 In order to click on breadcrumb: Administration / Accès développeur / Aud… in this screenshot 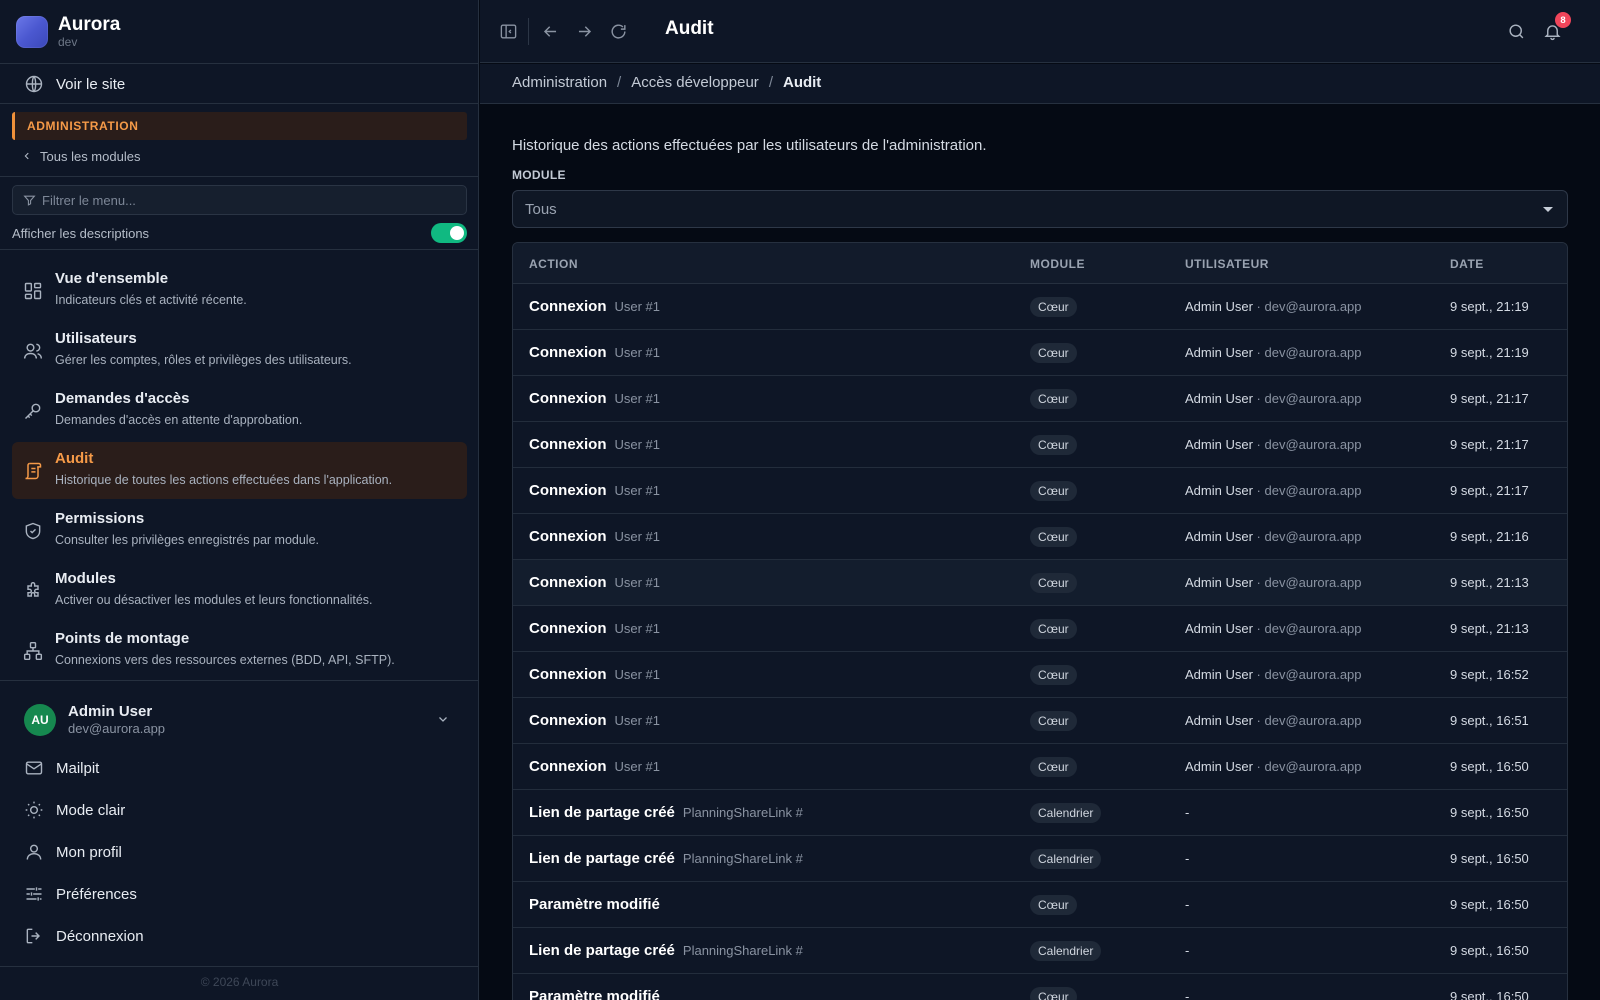, I will do `click(666, 82)`.